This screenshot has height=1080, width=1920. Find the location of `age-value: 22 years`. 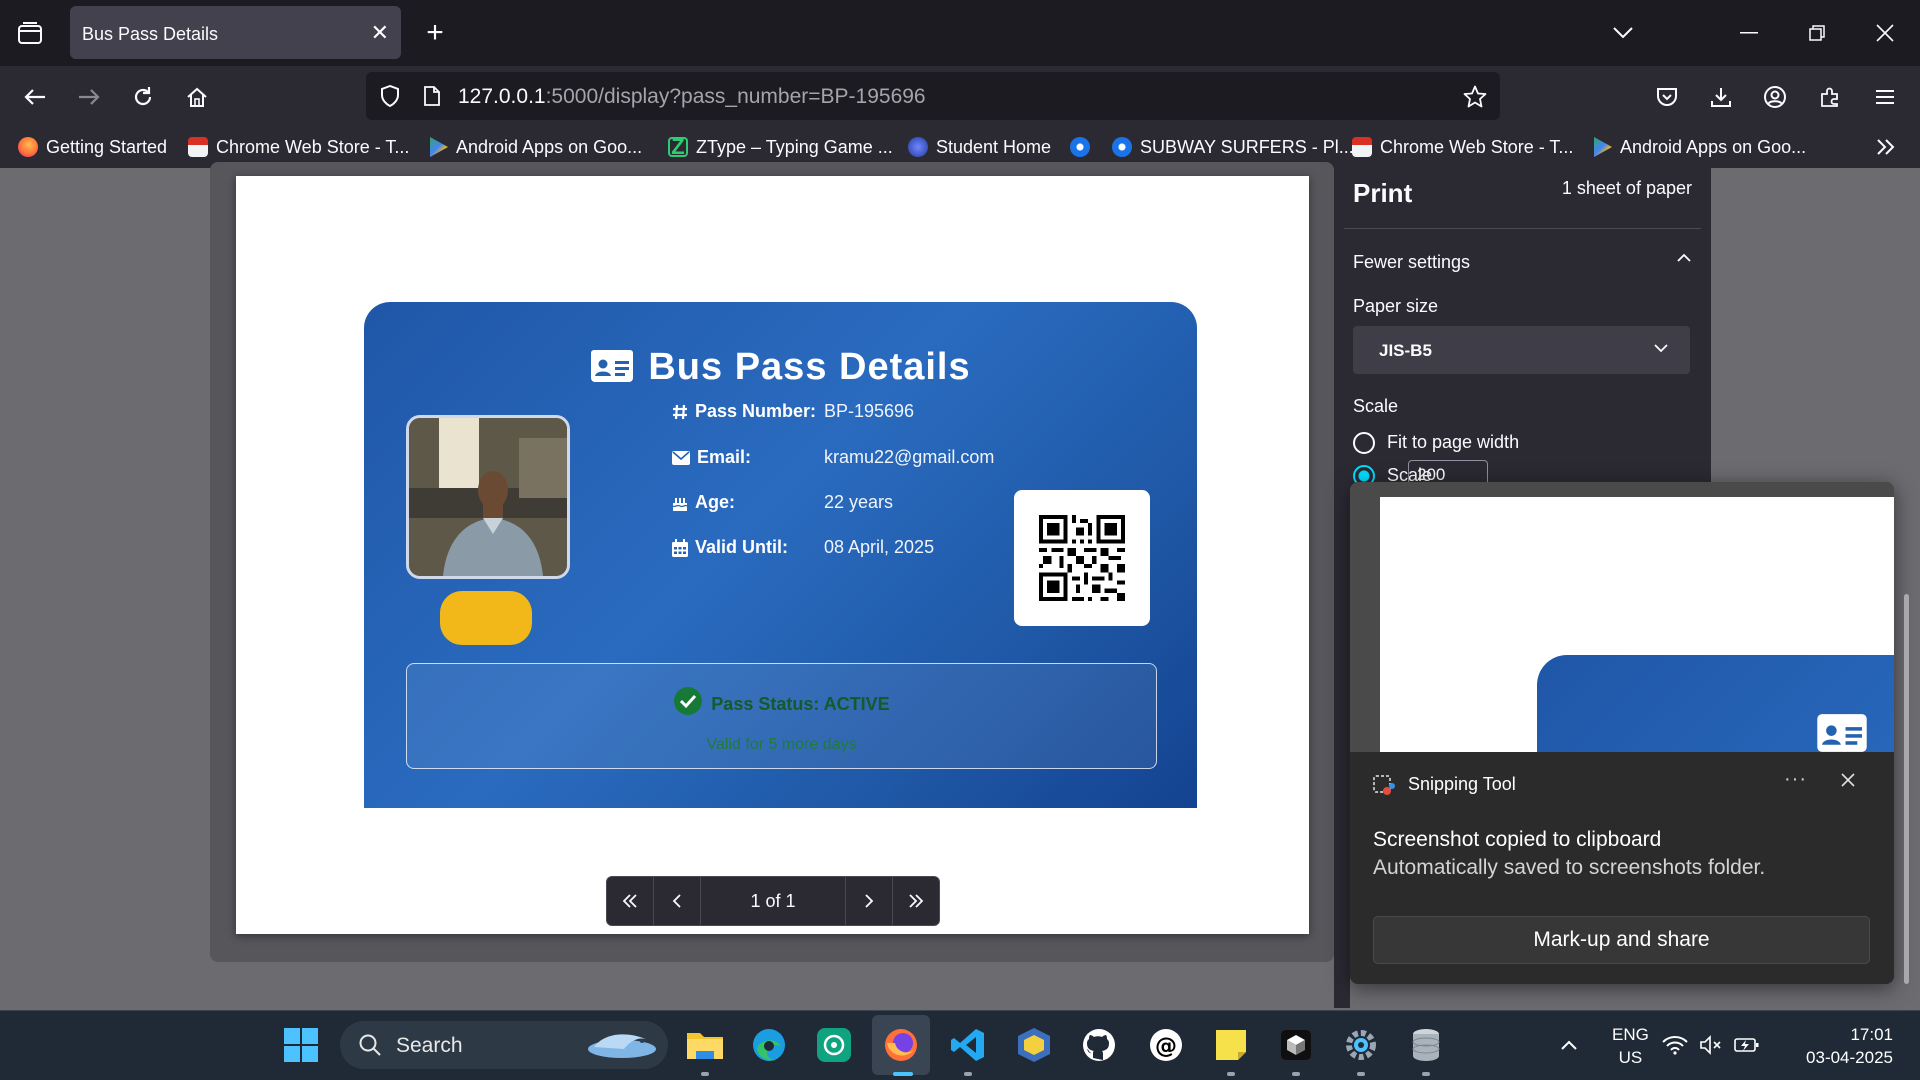

age-value: 22 years is located at coordinates (859, 502).